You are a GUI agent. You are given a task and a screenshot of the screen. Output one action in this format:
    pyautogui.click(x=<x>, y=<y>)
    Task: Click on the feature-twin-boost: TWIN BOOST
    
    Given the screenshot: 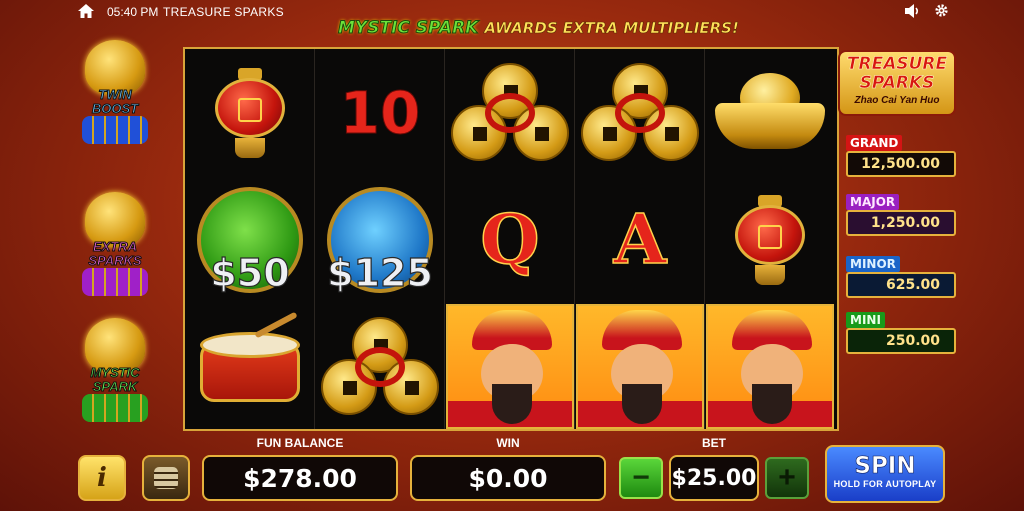 What is the action you would take?
    pyautogui.click(x=115, y=95)
    